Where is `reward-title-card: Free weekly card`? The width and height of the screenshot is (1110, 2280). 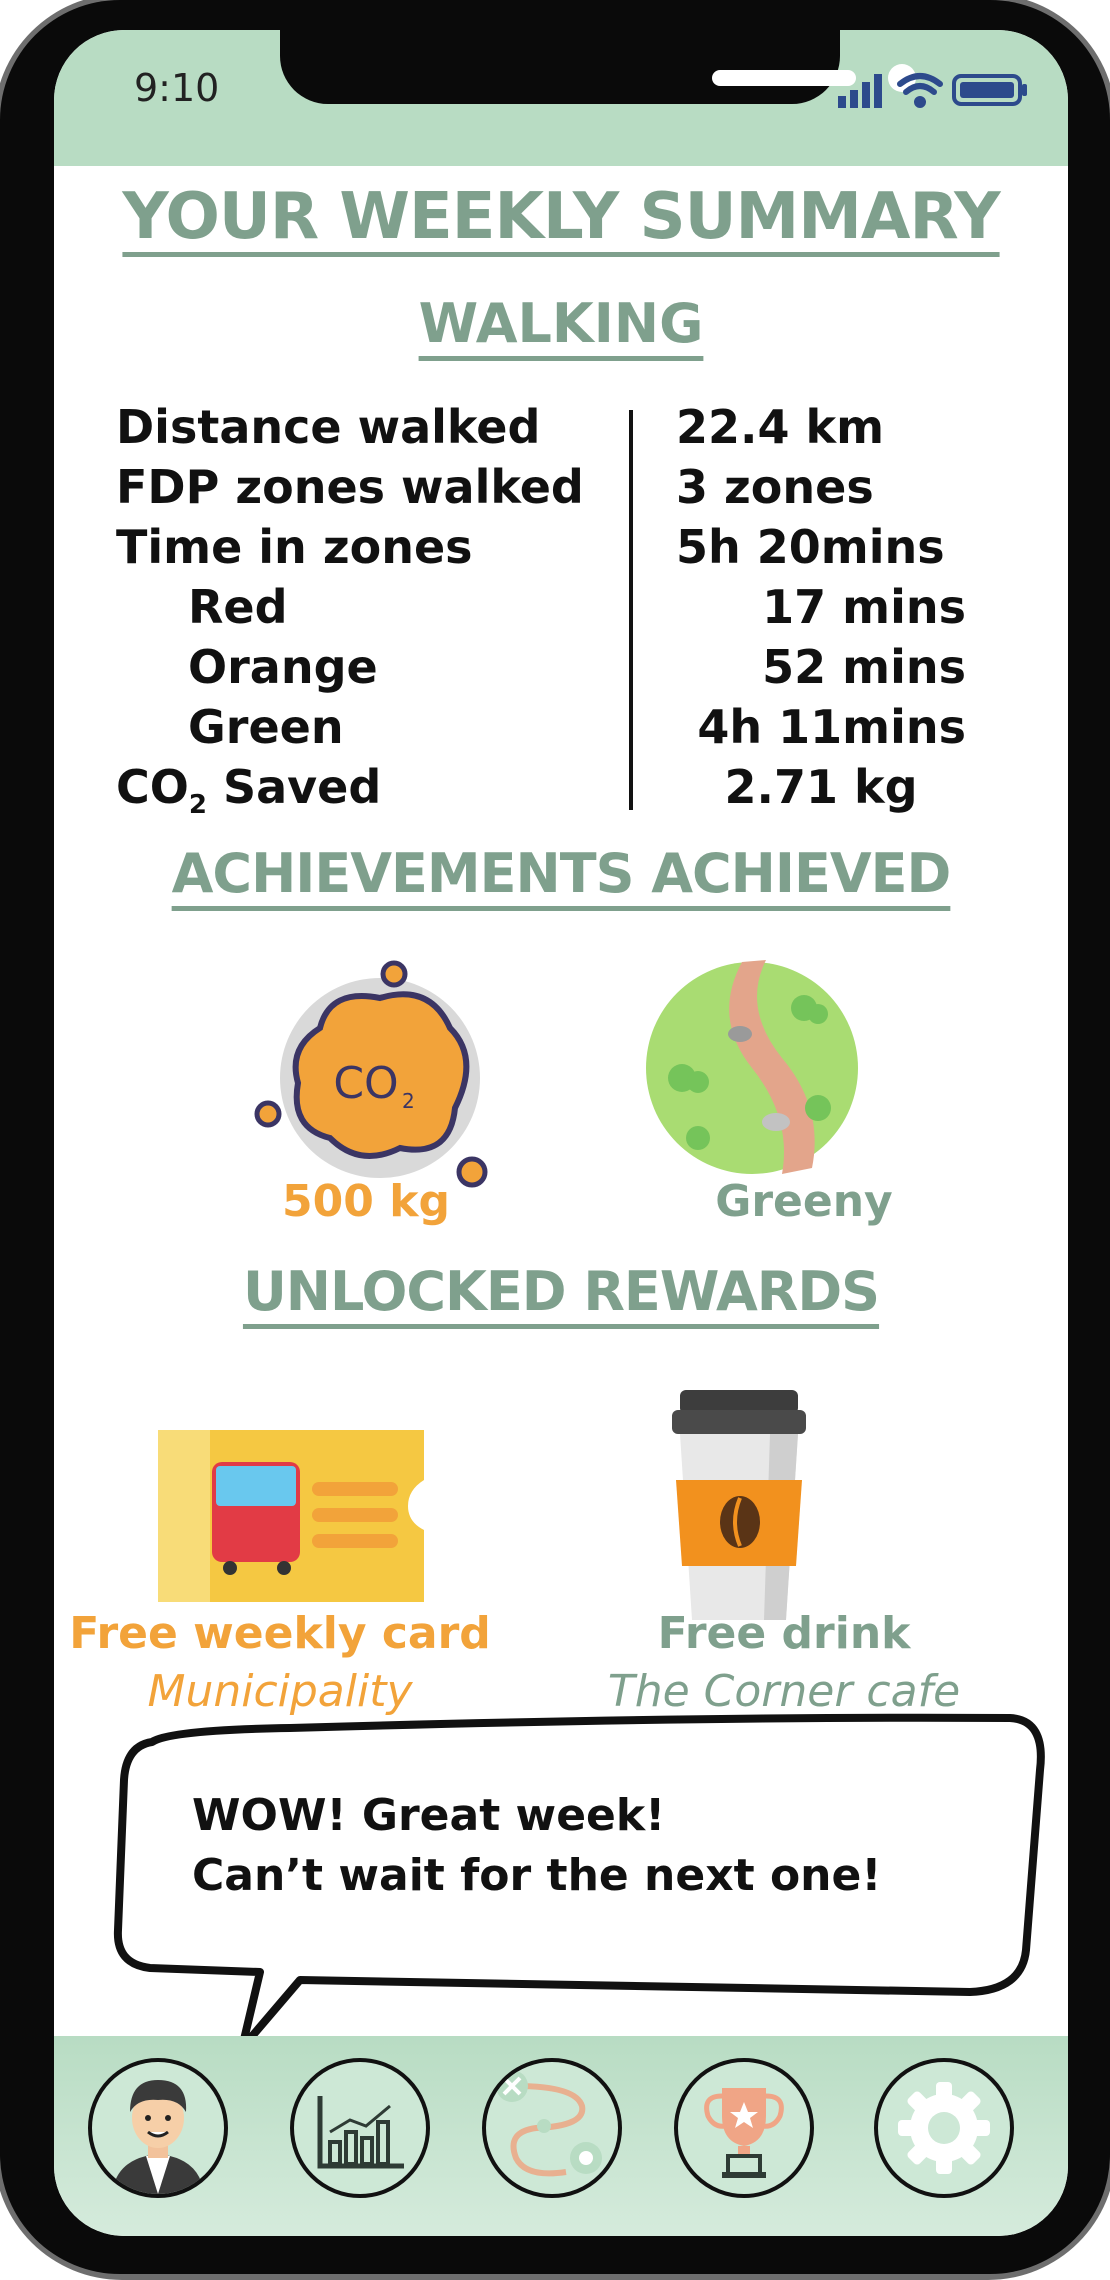 reward-title-card: Free weekly card is located at coordinates (280, 1633).